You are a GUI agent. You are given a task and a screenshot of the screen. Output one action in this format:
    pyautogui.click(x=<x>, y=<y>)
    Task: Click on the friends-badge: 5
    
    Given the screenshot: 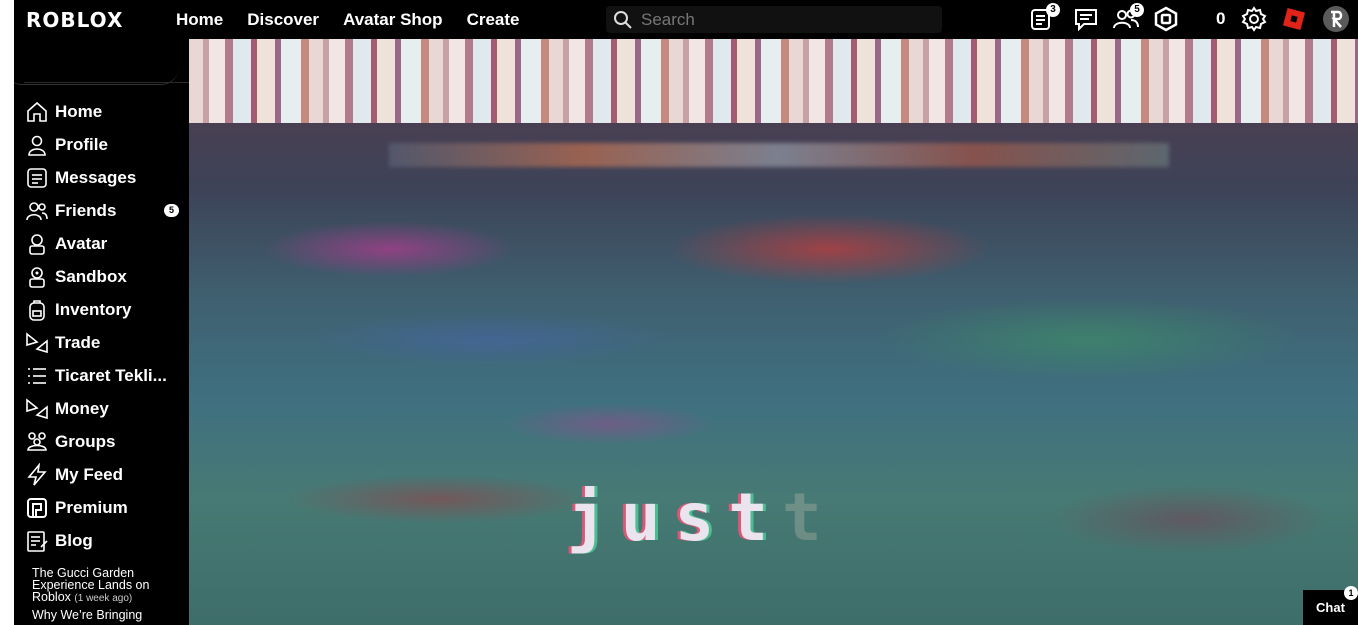 What is the action you would take?
    pyautogui.click(x=1137, y=10)
    